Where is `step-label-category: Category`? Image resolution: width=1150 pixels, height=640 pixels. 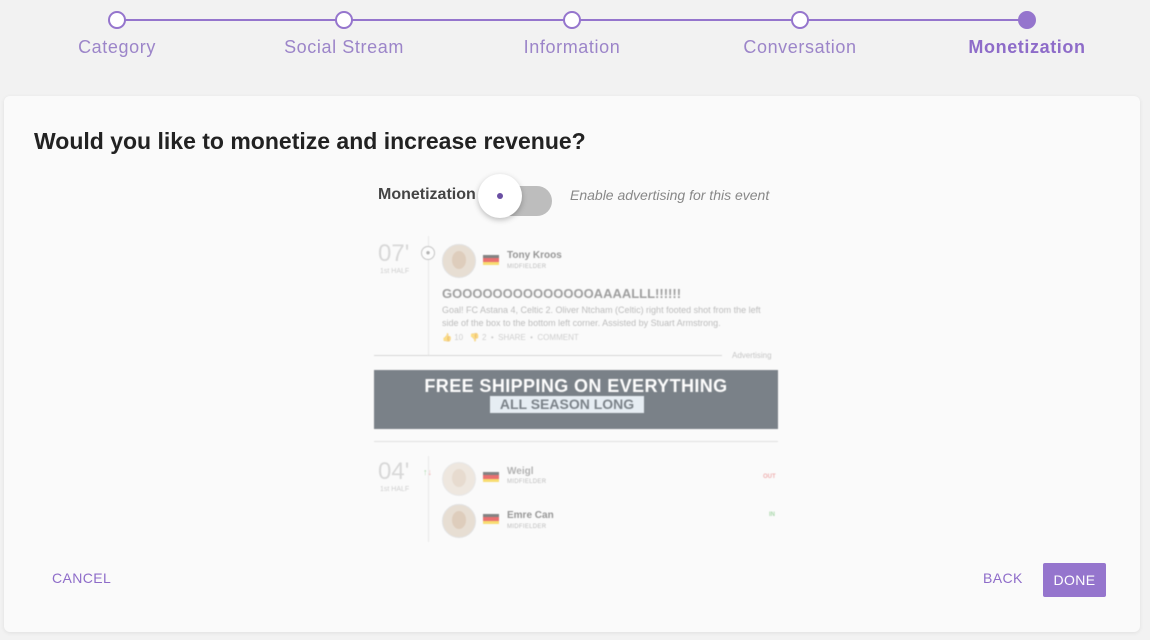
step-label-category: Category is located at coordinates (117, 47).